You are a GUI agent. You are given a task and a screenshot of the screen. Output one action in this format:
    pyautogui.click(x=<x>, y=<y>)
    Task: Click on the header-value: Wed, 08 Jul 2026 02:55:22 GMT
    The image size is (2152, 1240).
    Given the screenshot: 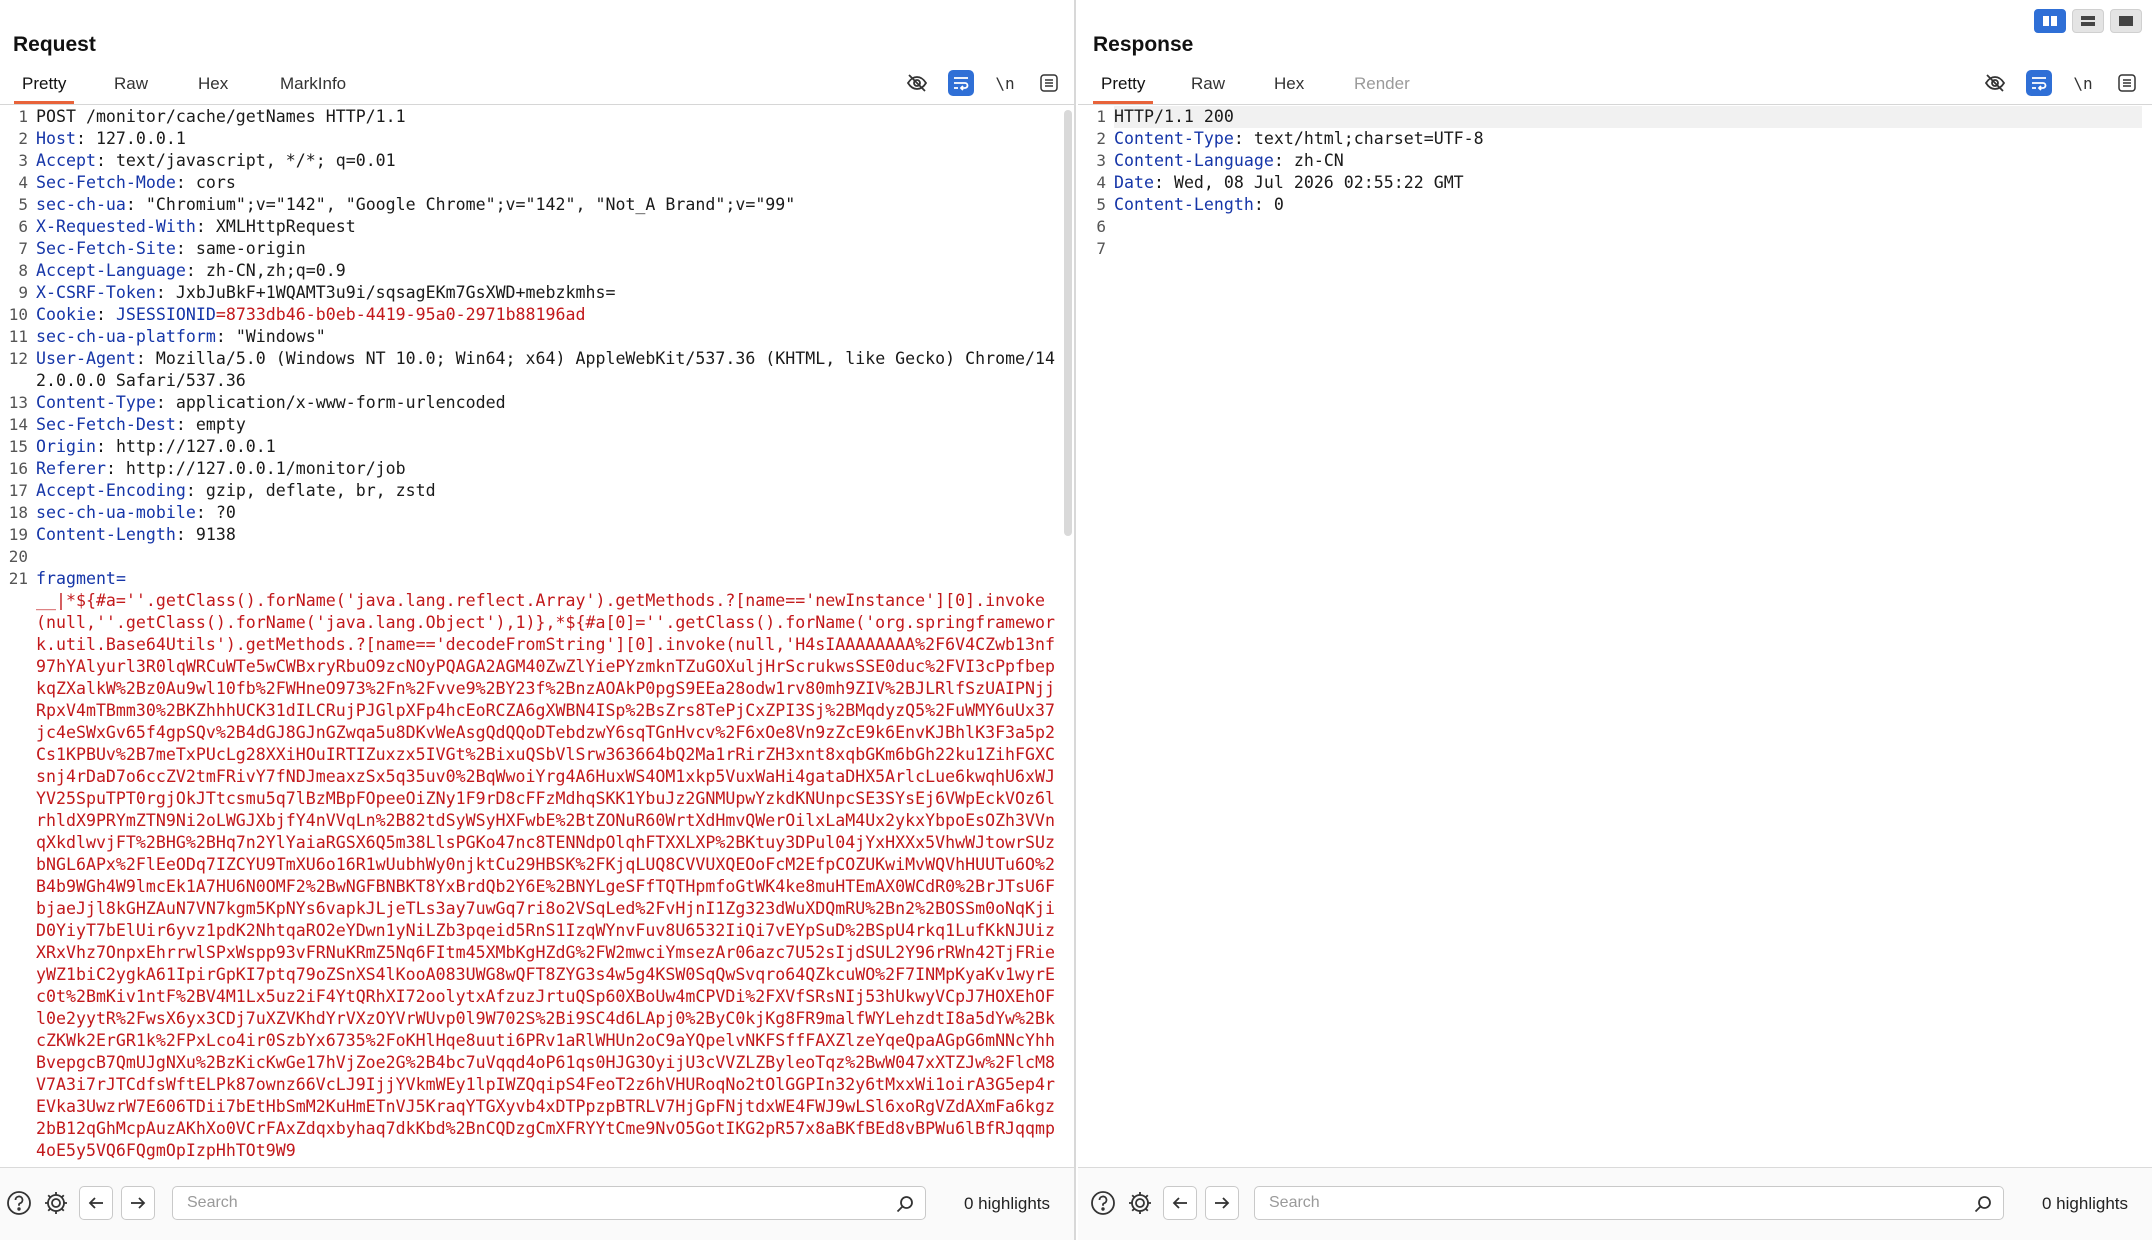 What is the action you would take?
    pyautogui.click(x=1318, y=182)
    